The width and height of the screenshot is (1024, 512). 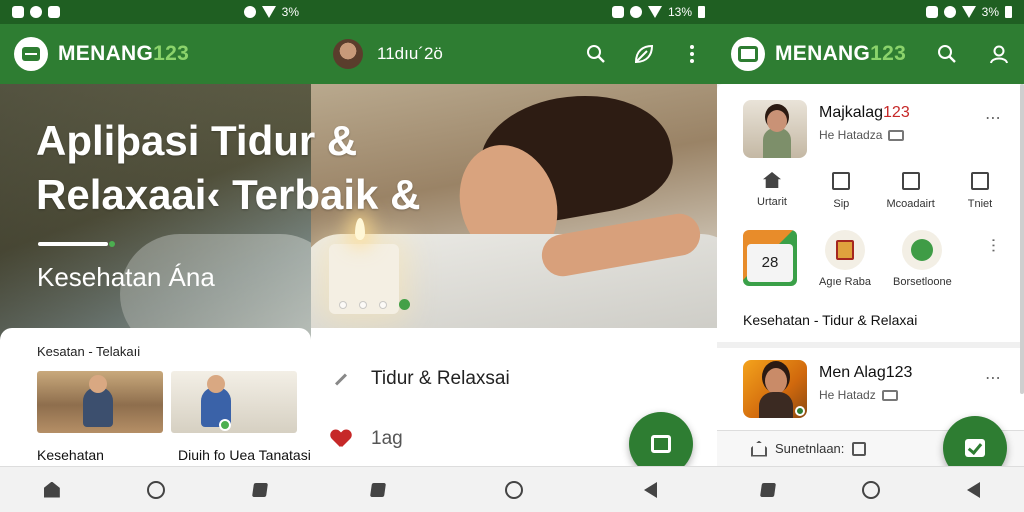 What do you see at coordinates (367, 439) in the screenshot?
I see `list-item: 1ag` at bounding box center [367, 439].